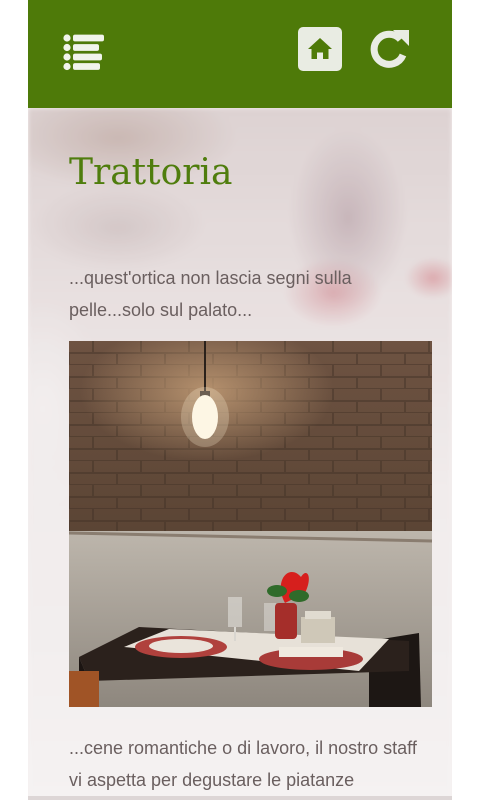  I want to click on refresh-button, so click(389, 48).